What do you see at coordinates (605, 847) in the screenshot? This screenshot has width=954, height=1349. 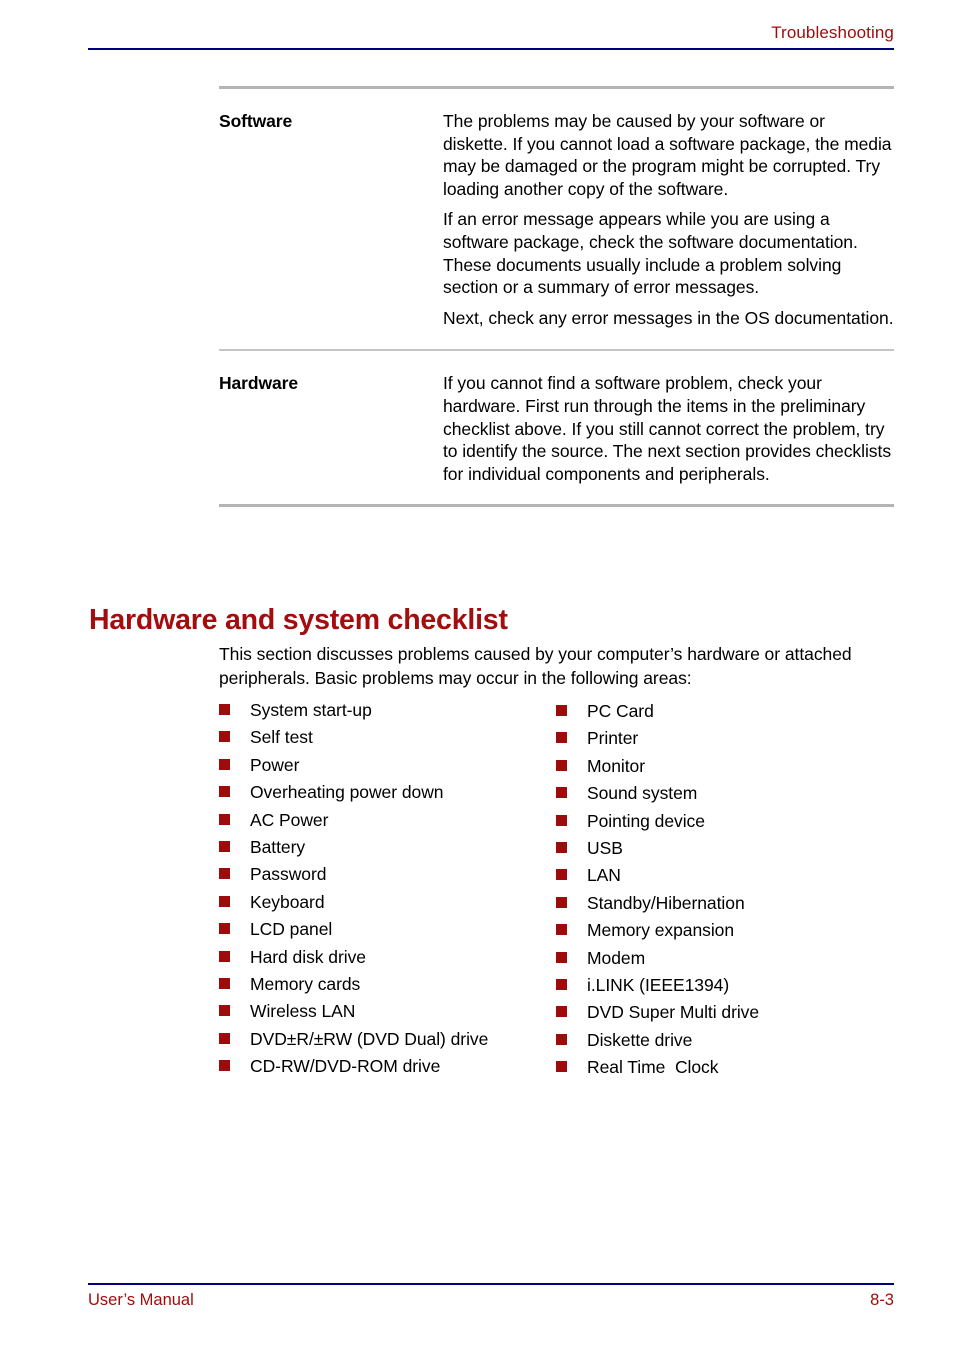 I see `list-item-label: USB` at bounding box center [605, 847].